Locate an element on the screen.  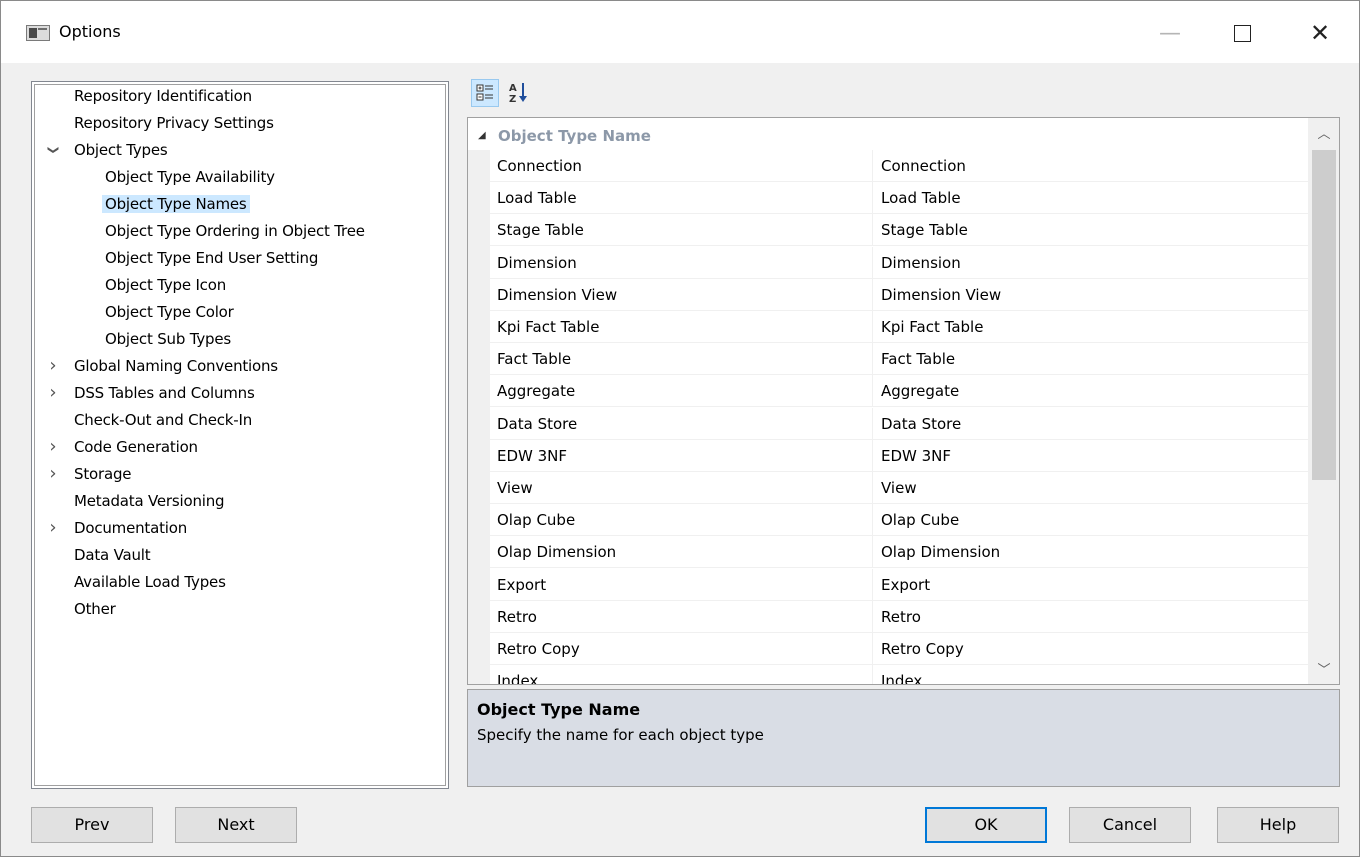
property-row: Load Table Load Table is located at coordinates (899, 198).